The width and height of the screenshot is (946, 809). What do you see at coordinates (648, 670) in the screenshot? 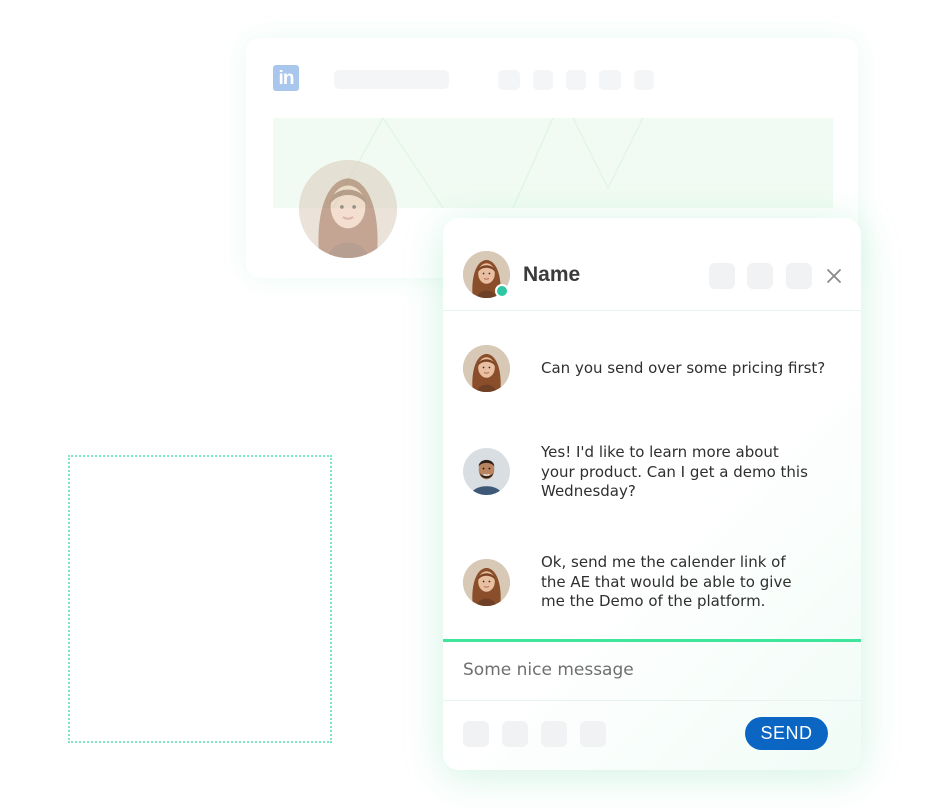
I see `message-input` at bounding box center [648, 670].